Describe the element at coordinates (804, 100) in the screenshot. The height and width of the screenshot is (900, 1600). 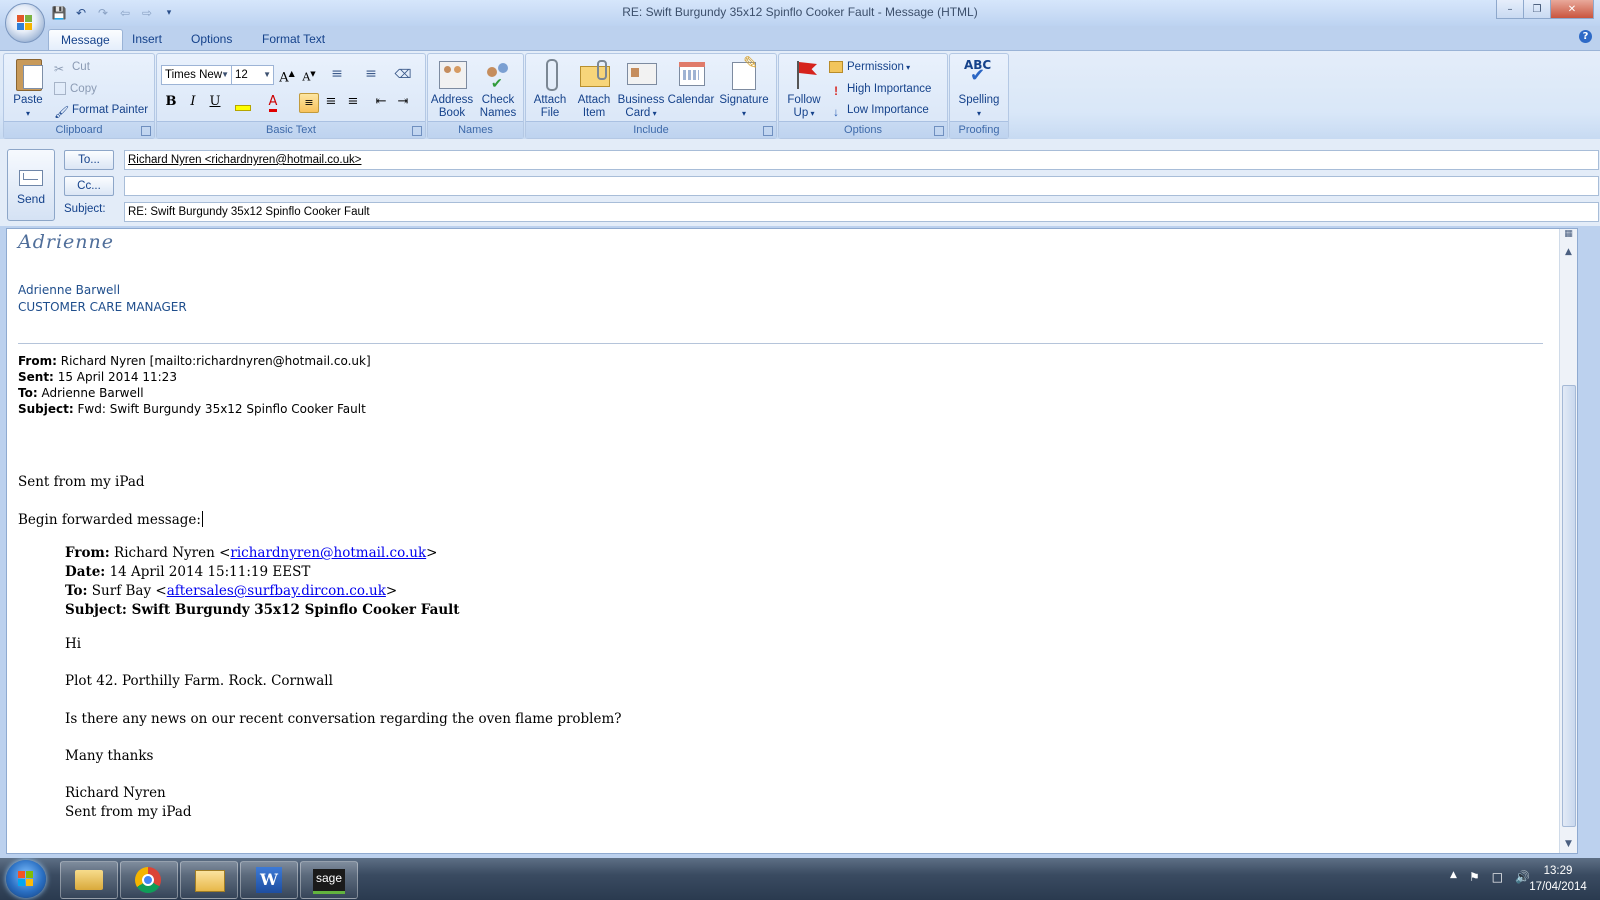
I see `follow-up-label-1: Follow` at that location.